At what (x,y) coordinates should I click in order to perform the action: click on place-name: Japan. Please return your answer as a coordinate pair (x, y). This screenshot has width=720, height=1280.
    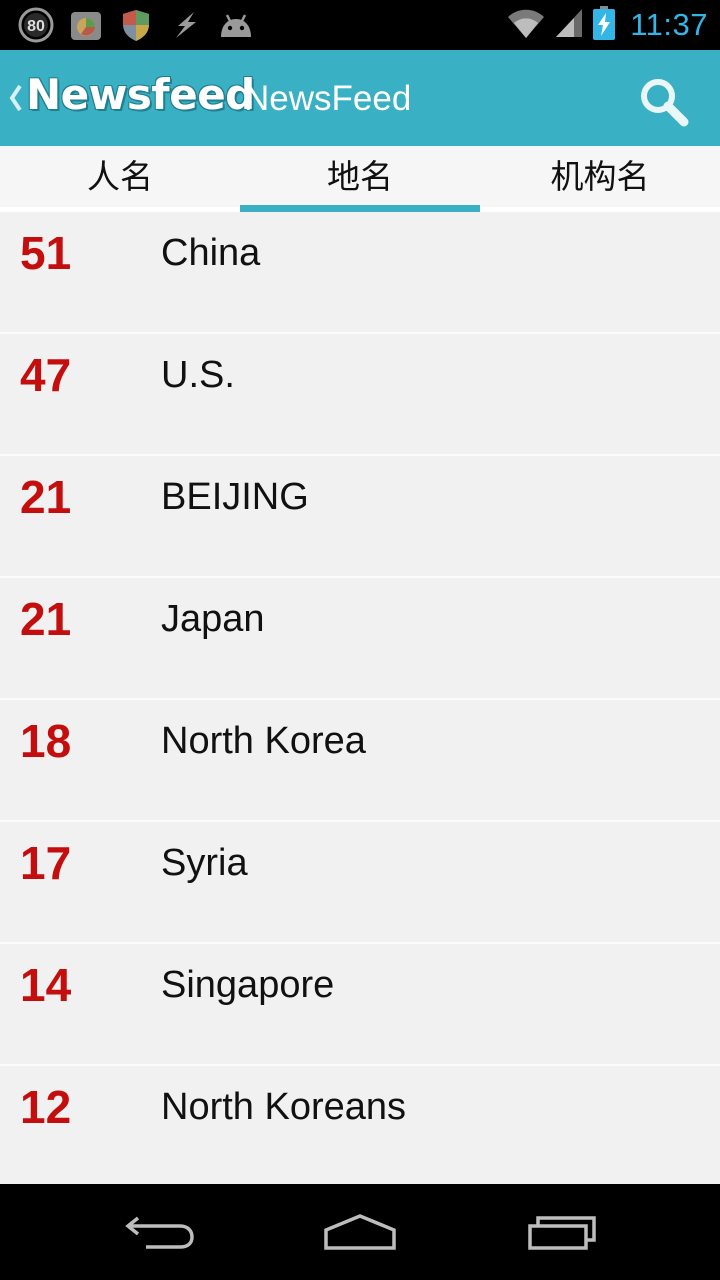
    Looking at the image, I should click on (213, 619).